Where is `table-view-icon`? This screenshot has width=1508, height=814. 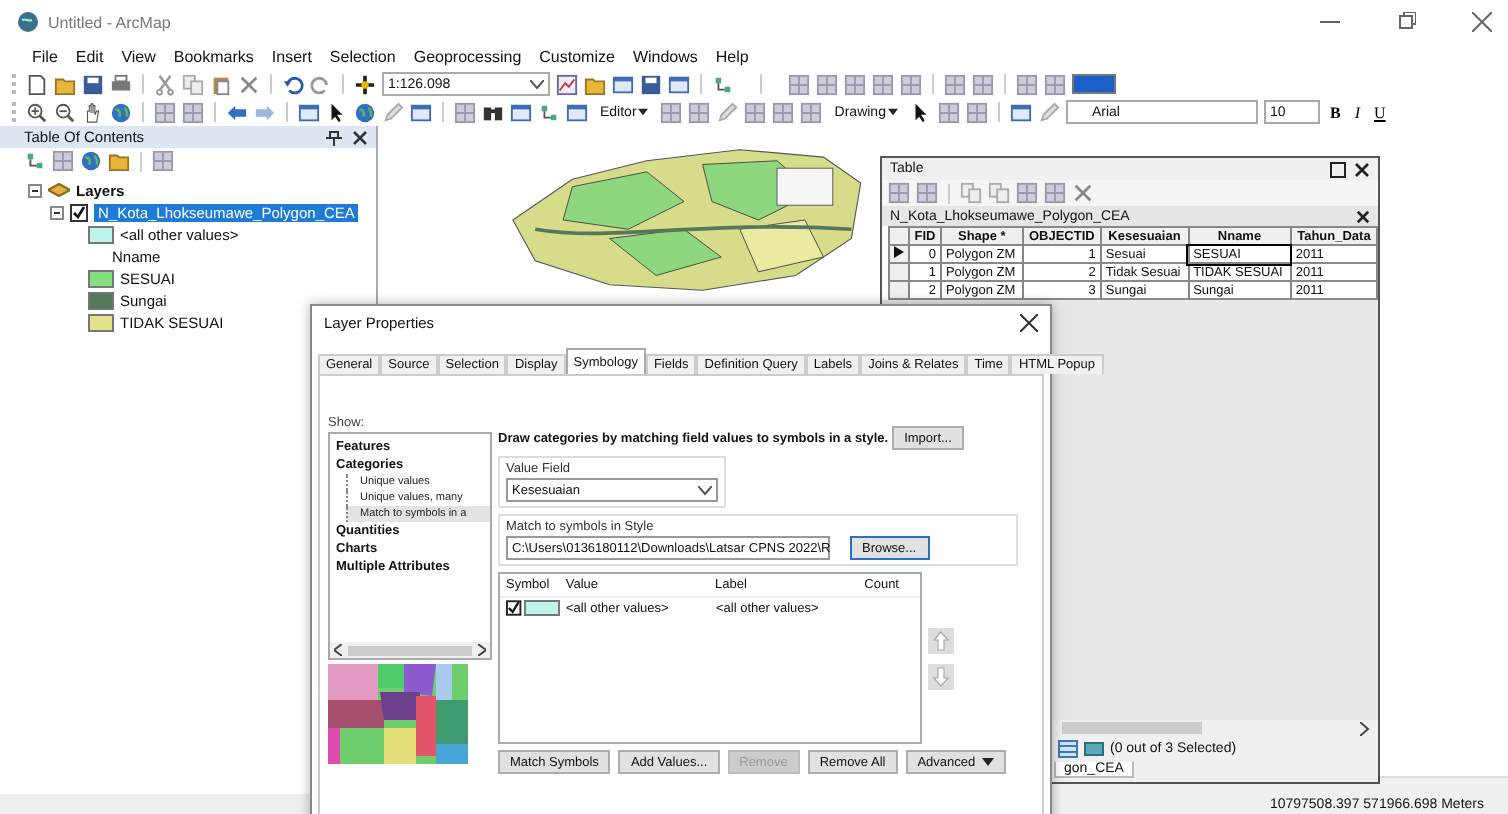
table-view-icon is located at coordinates (1068, 749).